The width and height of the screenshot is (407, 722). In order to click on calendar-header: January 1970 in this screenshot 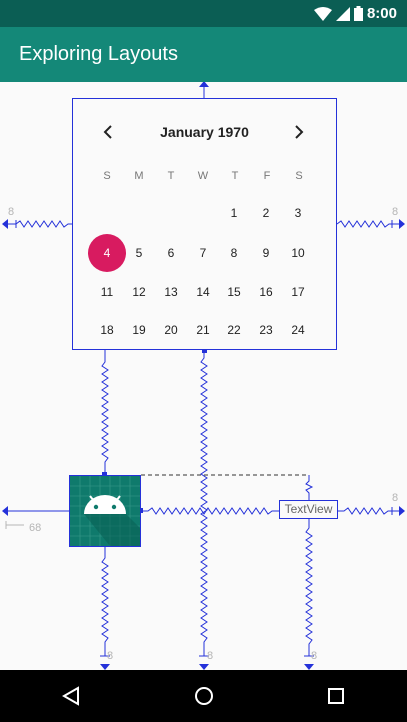, I will do `click(204, 132)`.